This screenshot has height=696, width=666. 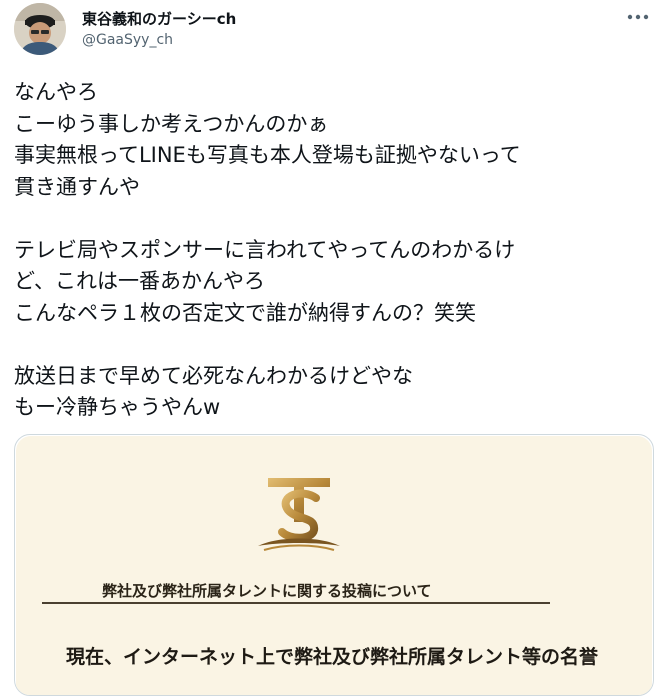 I want to click on author-handle: @GaaSyy_ch, so click(x=127, y=40).